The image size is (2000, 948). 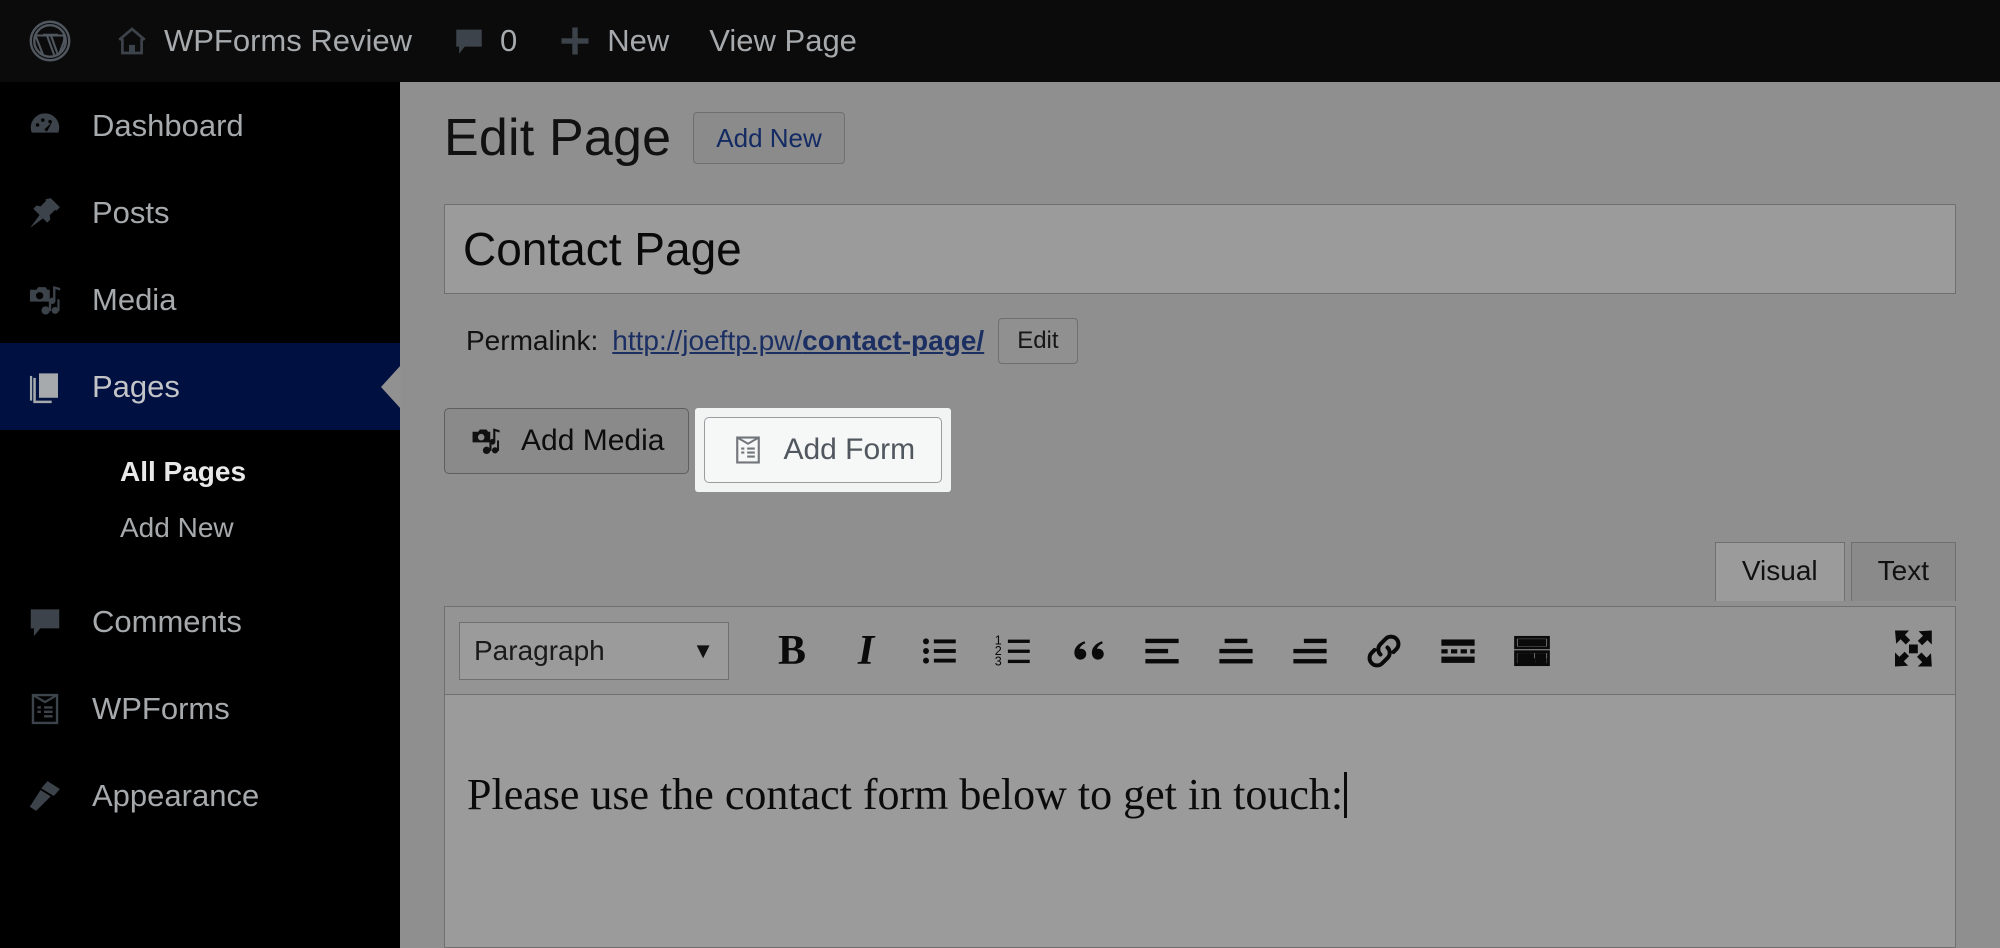 I want to click on pin-icon, so click(x=45, y=213).